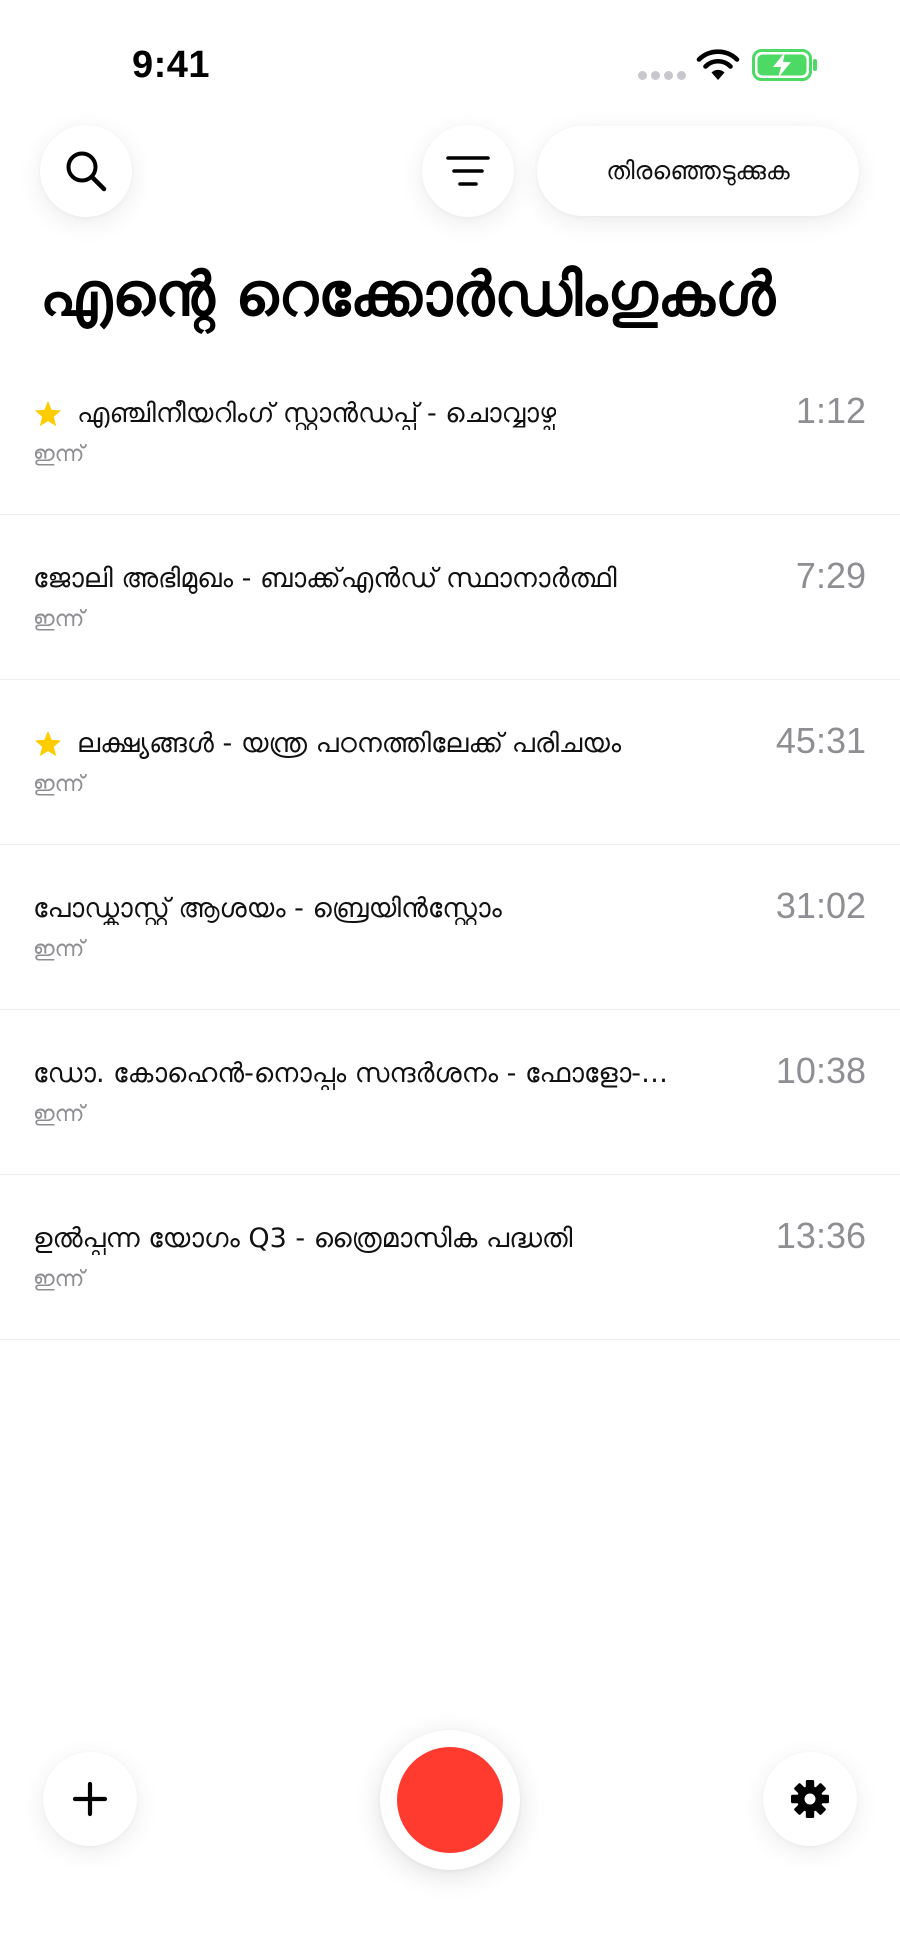 Image resolution: width=900 pixels, height=1950 pixels. Describe the element at coordinates (267, 908) in the screenshot. I see `recording-title: പോഡ്കാസ്റ്റ് ആശയം - ബ്രെയിൻസ്റ്റോം` at that location.